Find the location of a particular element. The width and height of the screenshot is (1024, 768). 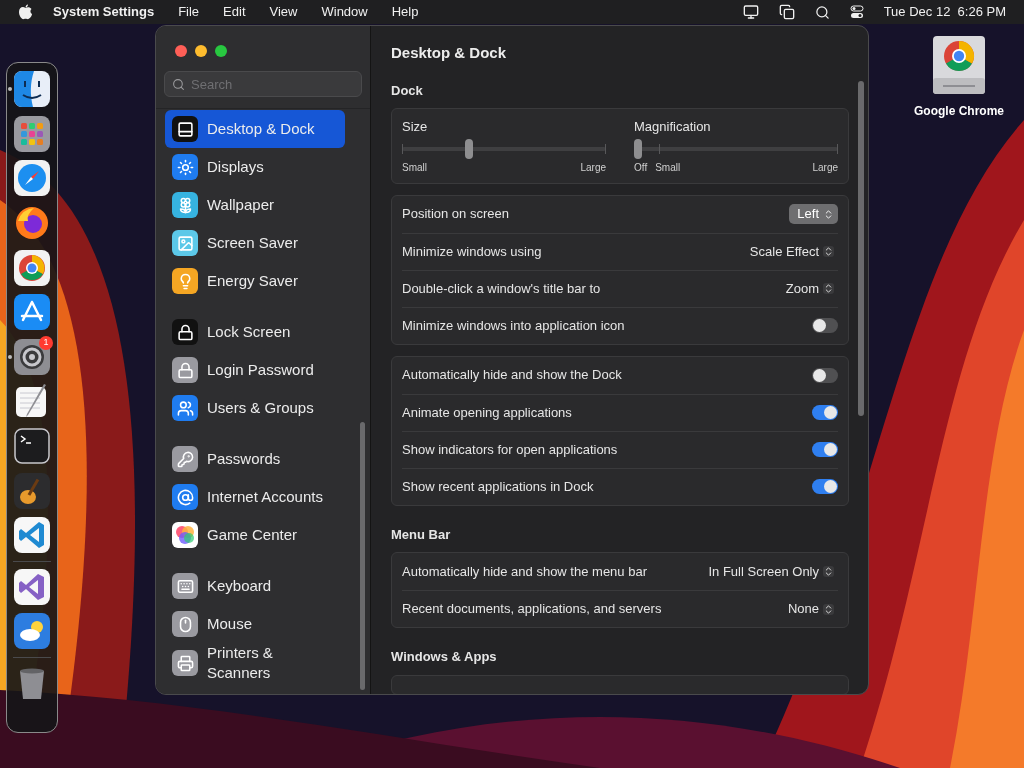

sidebar-item: Keyboard is located at coordinates (255, 586).